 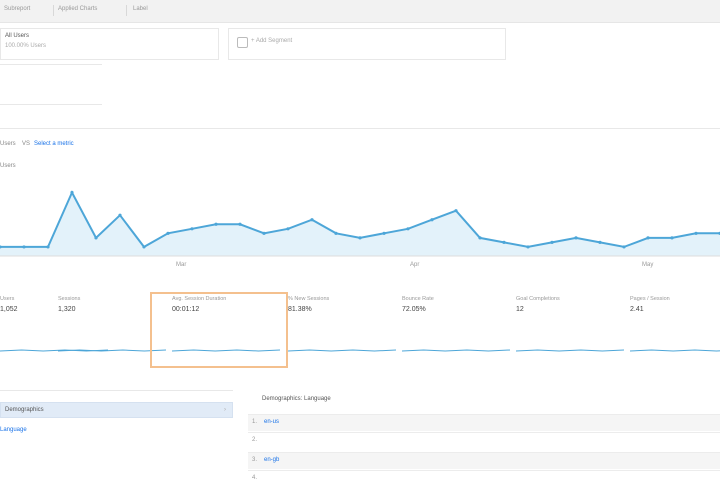 What do you see at coordinates (255, 422) in the screenshot?
I see `row-number: 1.` at bounding box center [255, 422].